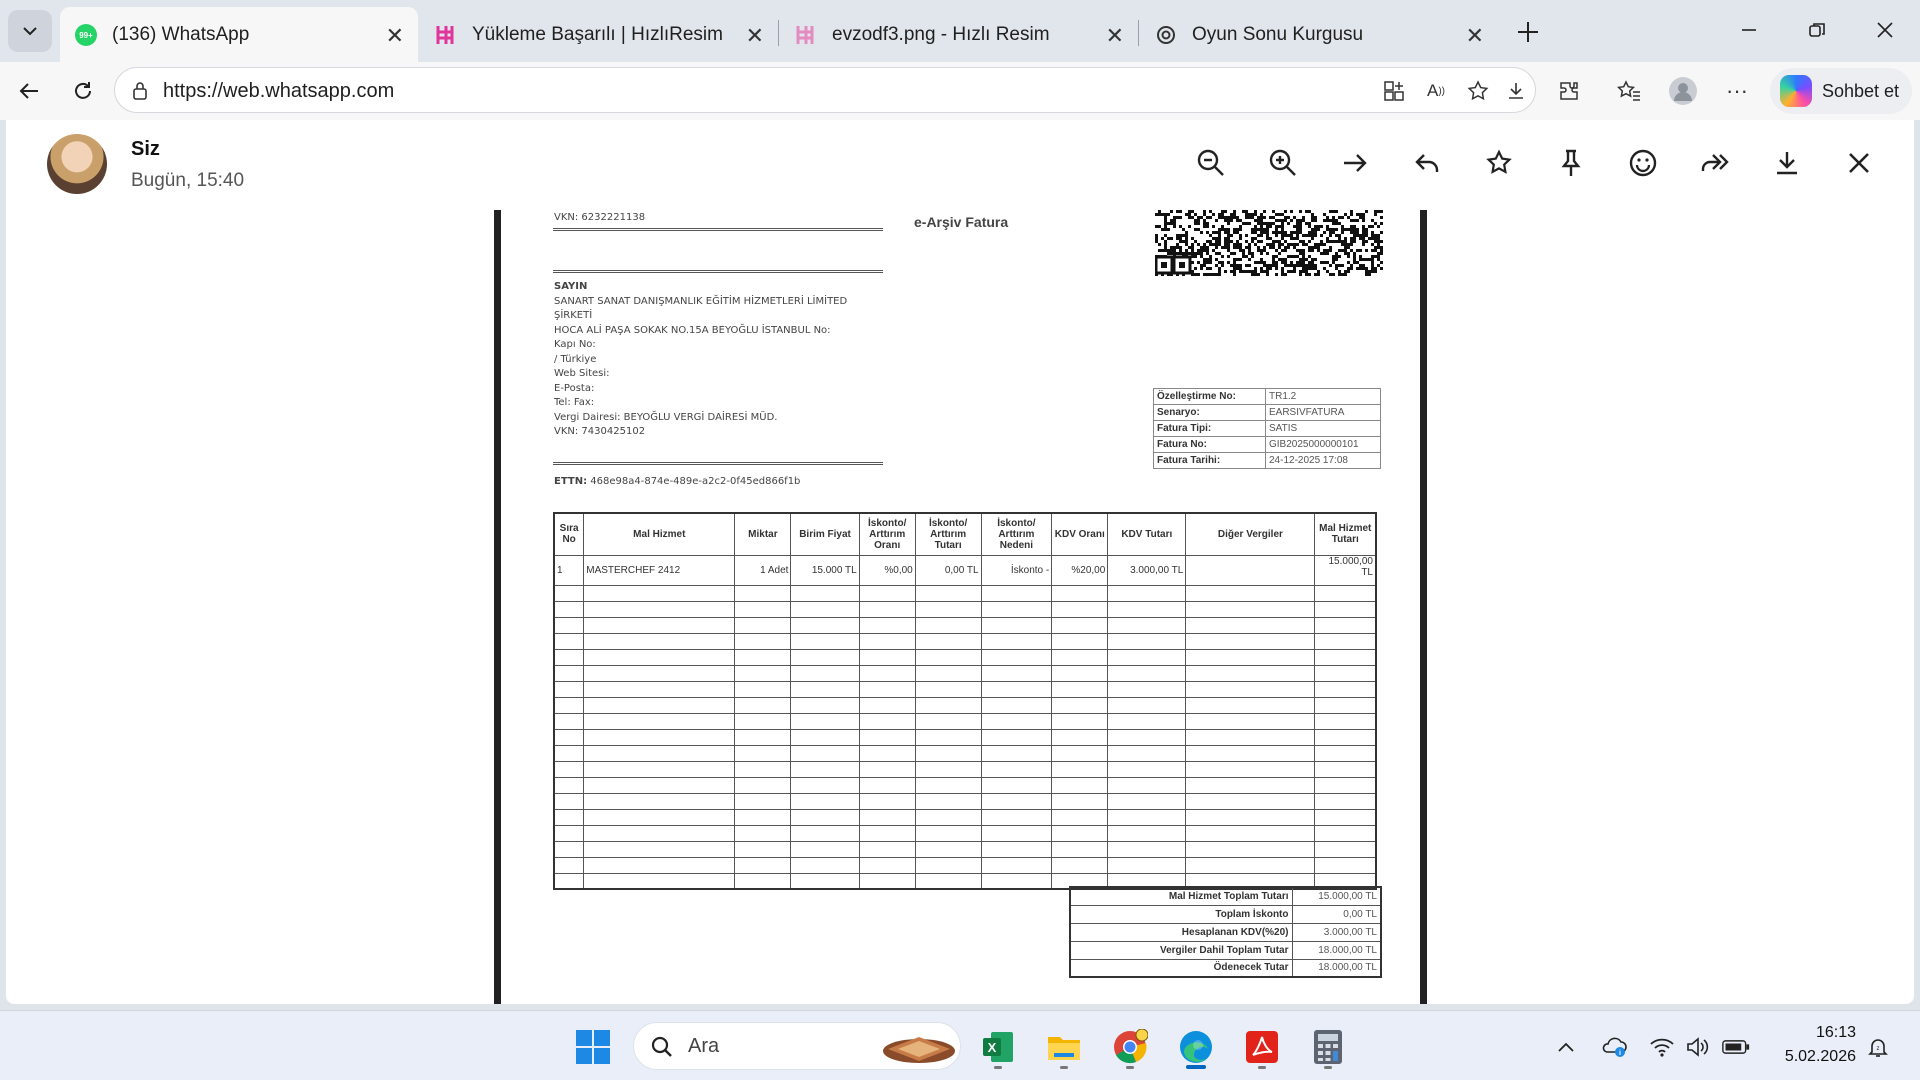 The height and width of the screenshot is (1080, 1920). What do you see at coordinates (1614, 1047) in the screenshot?
I see `onedrive-icon: i` at bounding box center [1614, 1047].